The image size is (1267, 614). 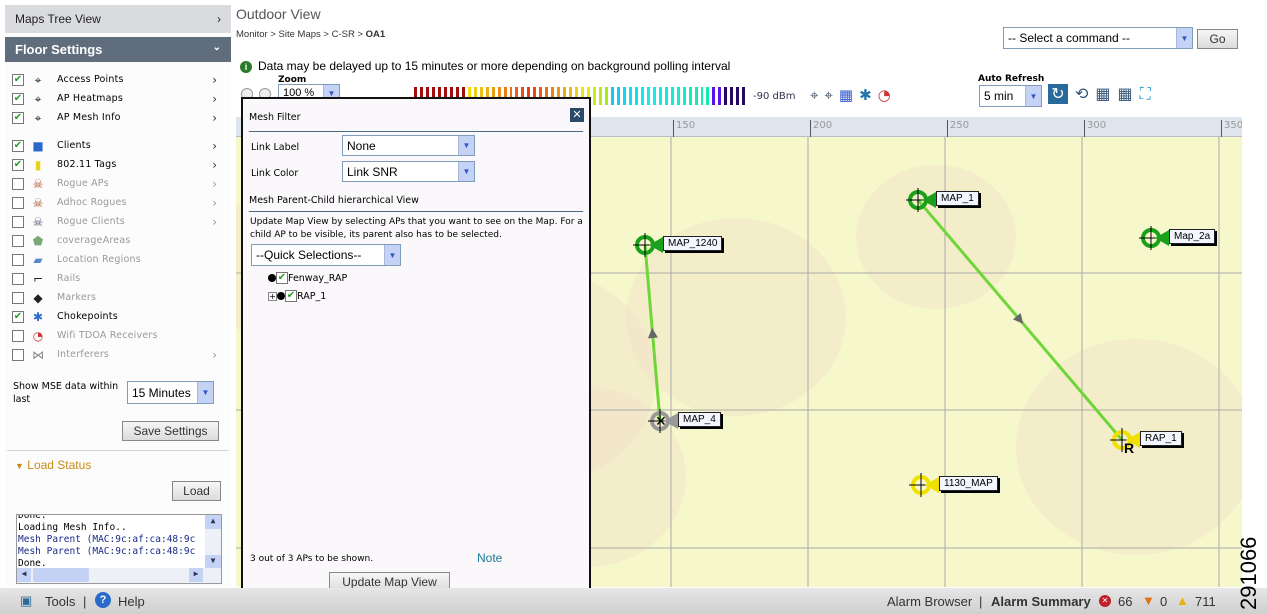 What do you see at coordinates (343, 34) in the screenshot?
I see `breadcrumb-c-sr: C-SR` at bounding box center [343, 34].